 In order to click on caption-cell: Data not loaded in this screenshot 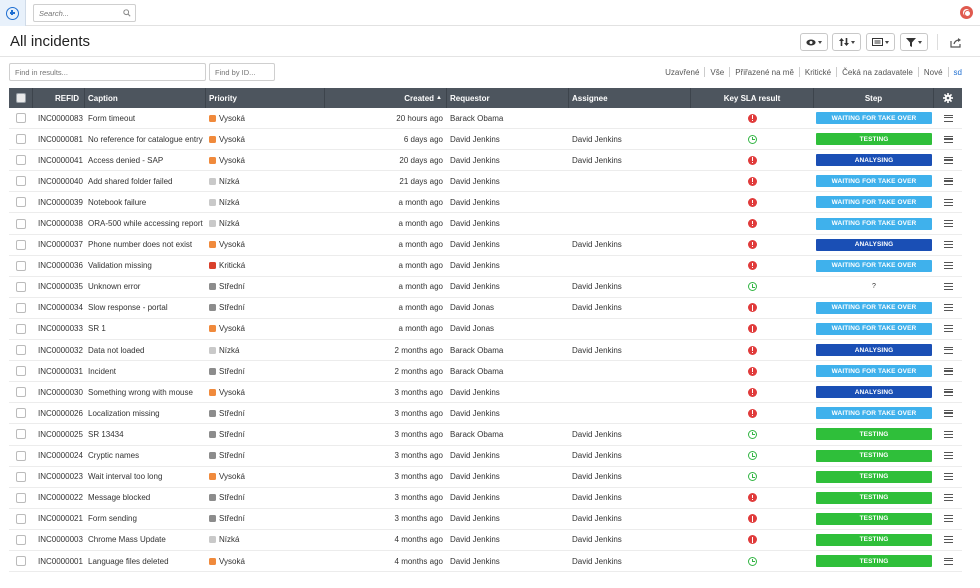, I will do `click(145, 350)`.